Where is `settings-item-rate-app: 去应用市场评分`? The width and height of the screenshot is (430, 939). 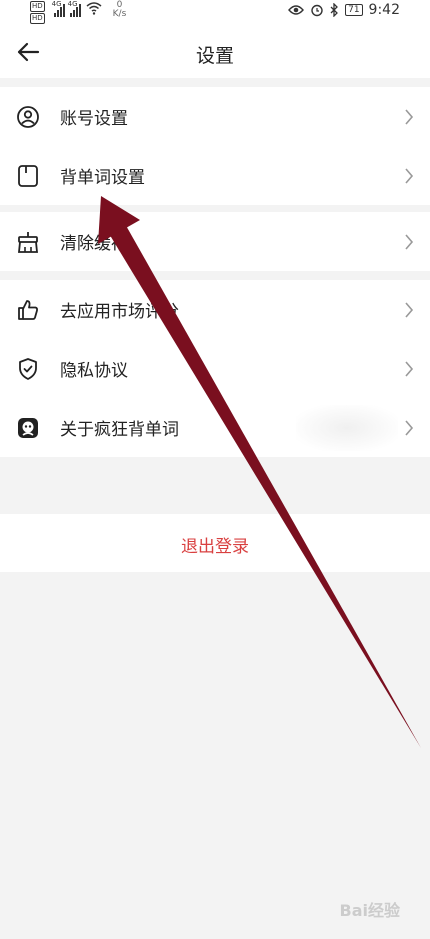
settings-item-rate-app: 去应用市场评分 is located at coordinates (215, 309).